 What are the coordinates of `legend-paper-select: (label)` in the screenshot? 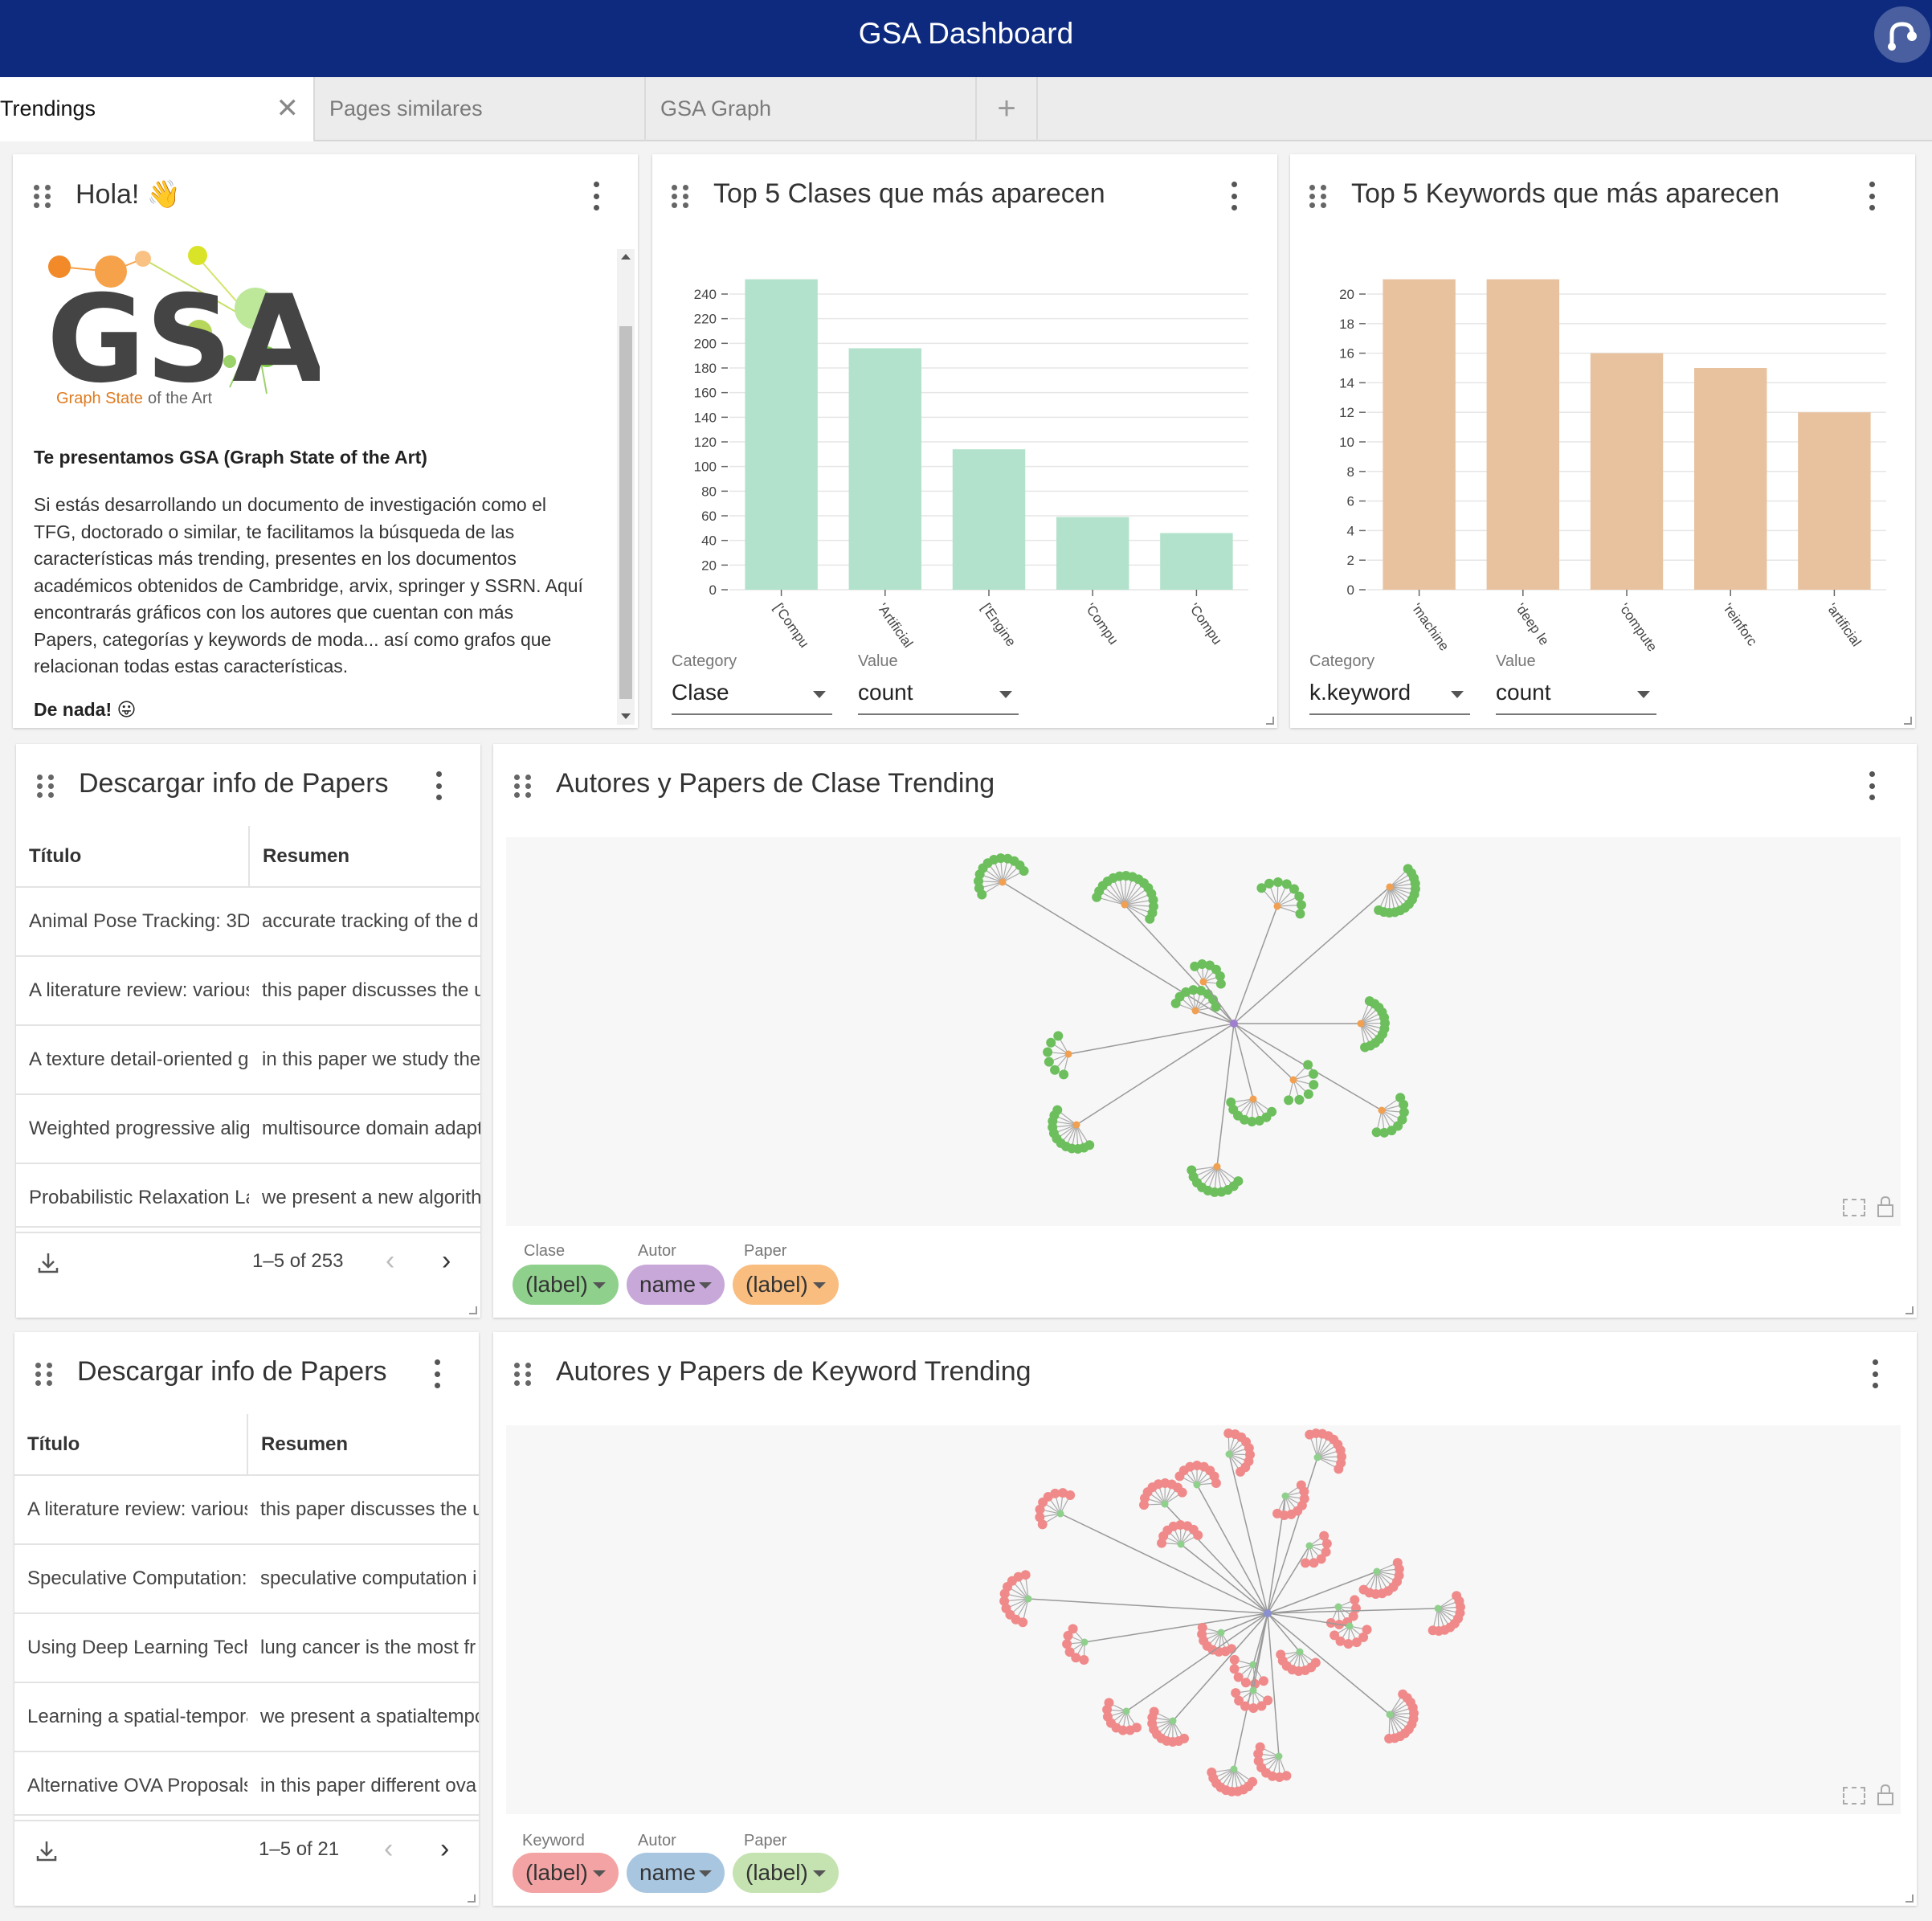 It's located at (786, 1873).